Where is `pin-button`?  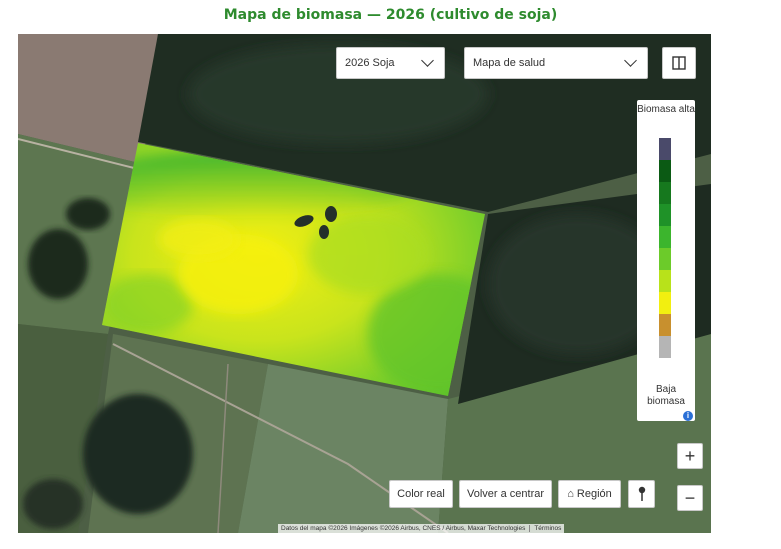 pin-button is located at coordinates (641, 494).